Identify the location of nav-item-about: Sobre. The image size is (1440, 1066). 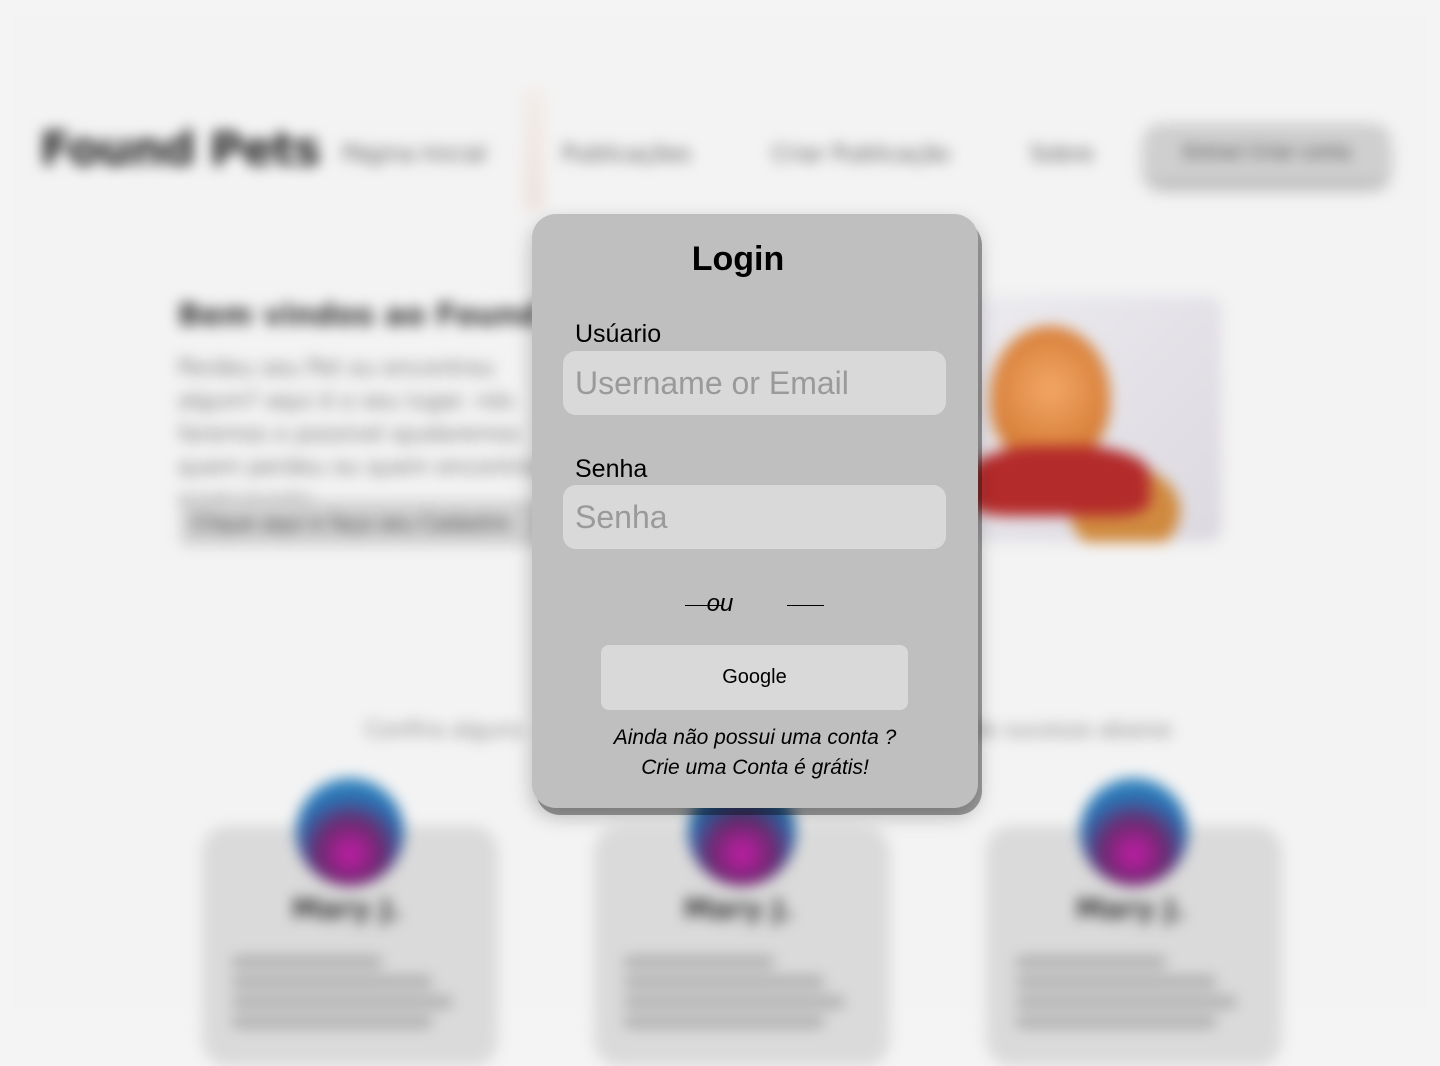
(1062, 154).